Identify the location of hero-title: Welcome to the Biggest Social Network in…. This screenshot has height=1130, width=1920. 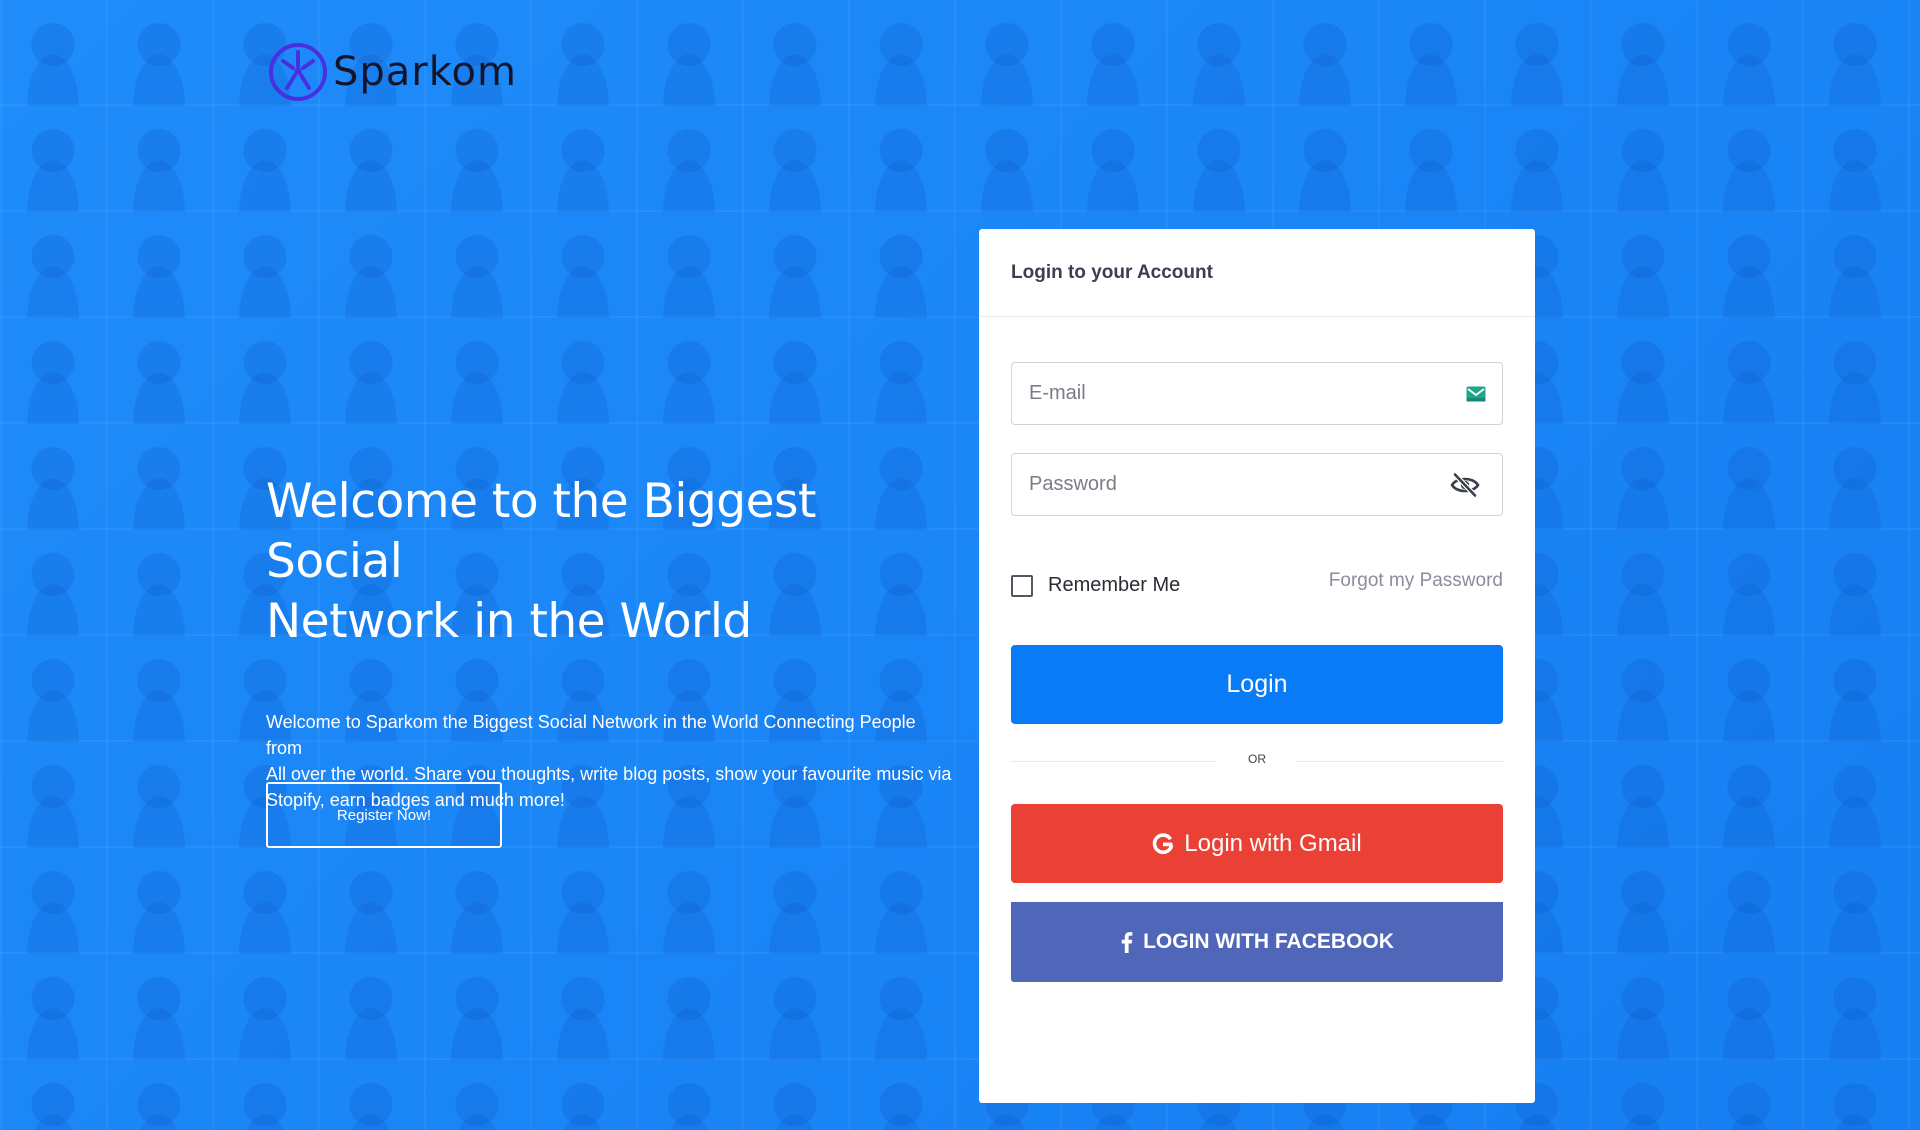
(616, 562).